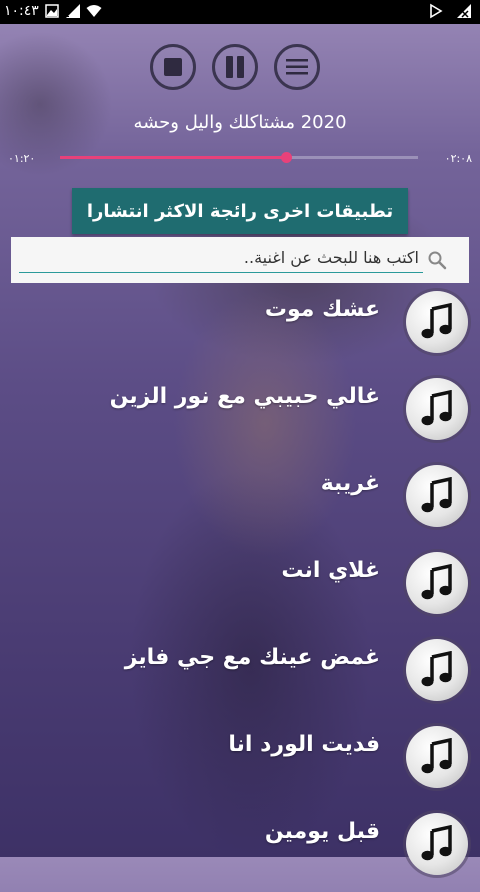  Describe the element at coordinates (52, 11) in the screenshot. I see `image-icon` at that location.